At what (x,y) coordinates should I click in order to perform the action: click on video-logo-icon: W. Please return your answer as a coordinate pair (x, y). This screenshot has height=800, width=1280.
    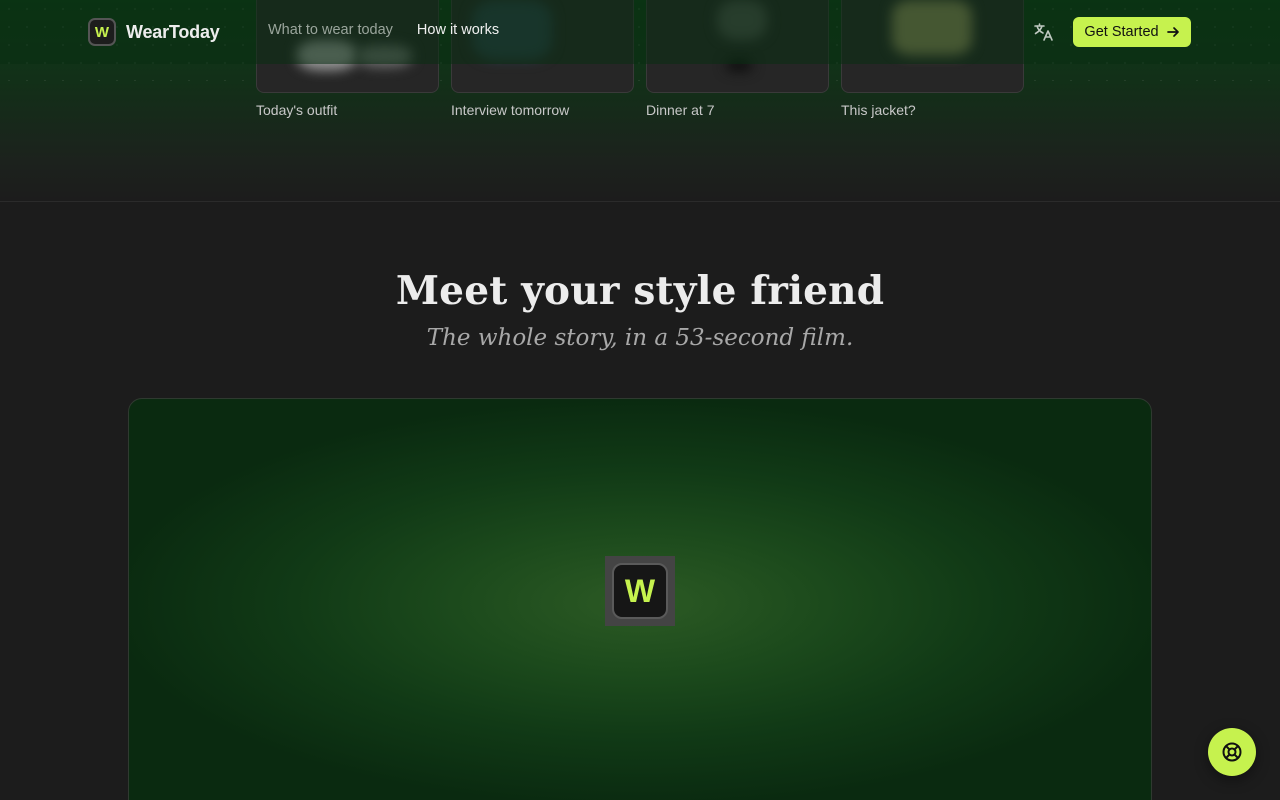
    Looking at the image, I should click on (640, 591).